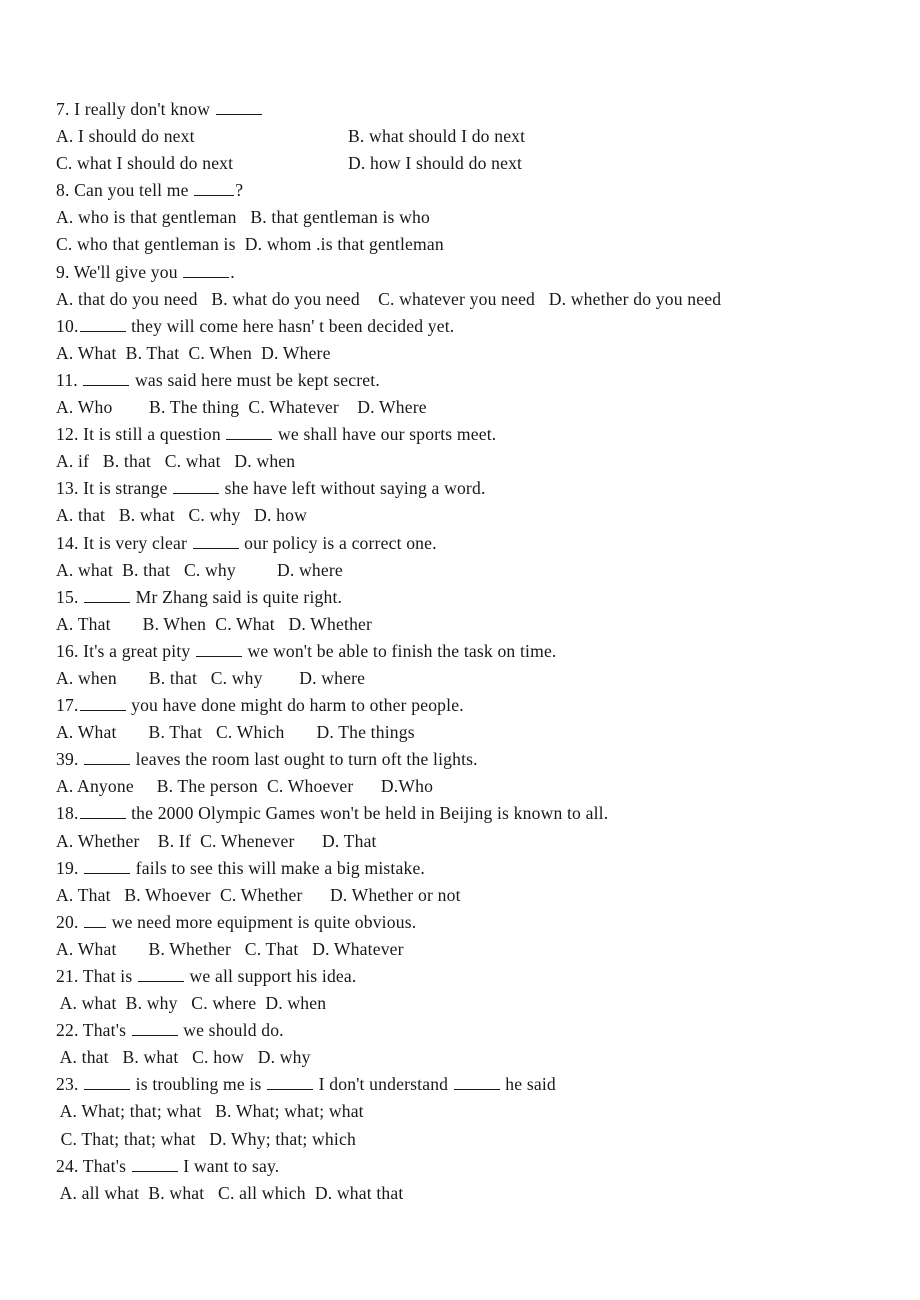  I want to click on option-row: A. if B. that C. what D. when, so click(471, 461).